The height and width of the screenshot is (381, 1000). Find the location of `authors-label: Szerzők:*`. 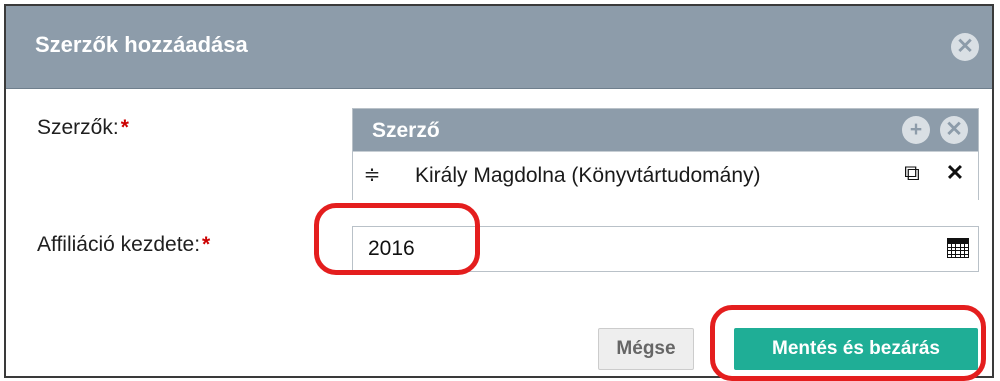

authors-label: Szerzők:* is located at coordinates (83, 128).